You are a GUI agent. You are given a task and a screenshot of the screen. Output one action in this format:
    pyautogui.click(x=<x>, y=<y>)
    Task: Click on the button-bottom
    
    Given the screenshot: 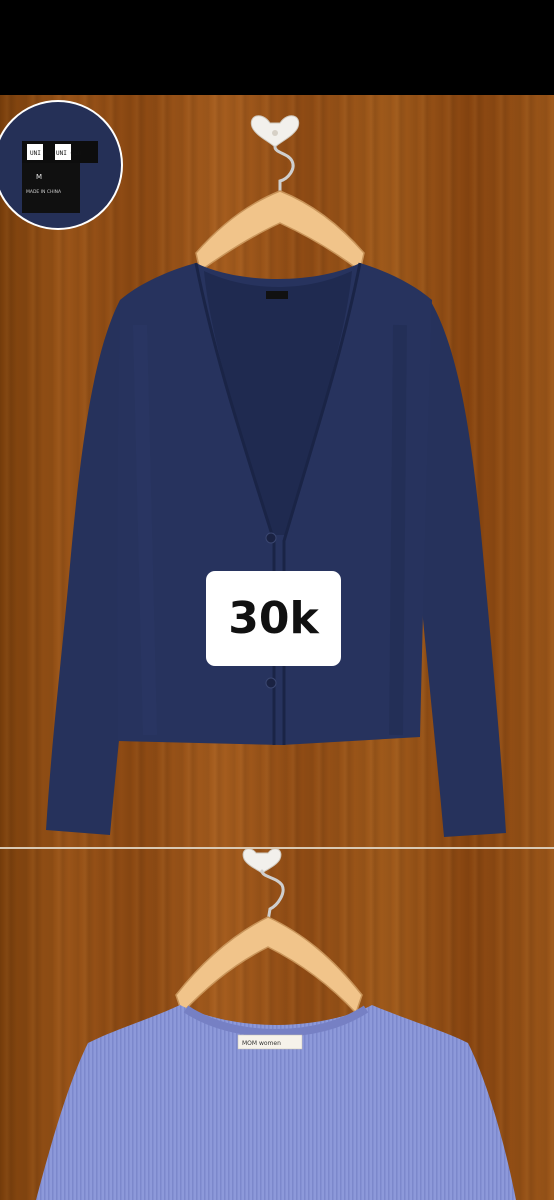 What is the action you would take?
    pyautogui.click(x=271, y=683)
    